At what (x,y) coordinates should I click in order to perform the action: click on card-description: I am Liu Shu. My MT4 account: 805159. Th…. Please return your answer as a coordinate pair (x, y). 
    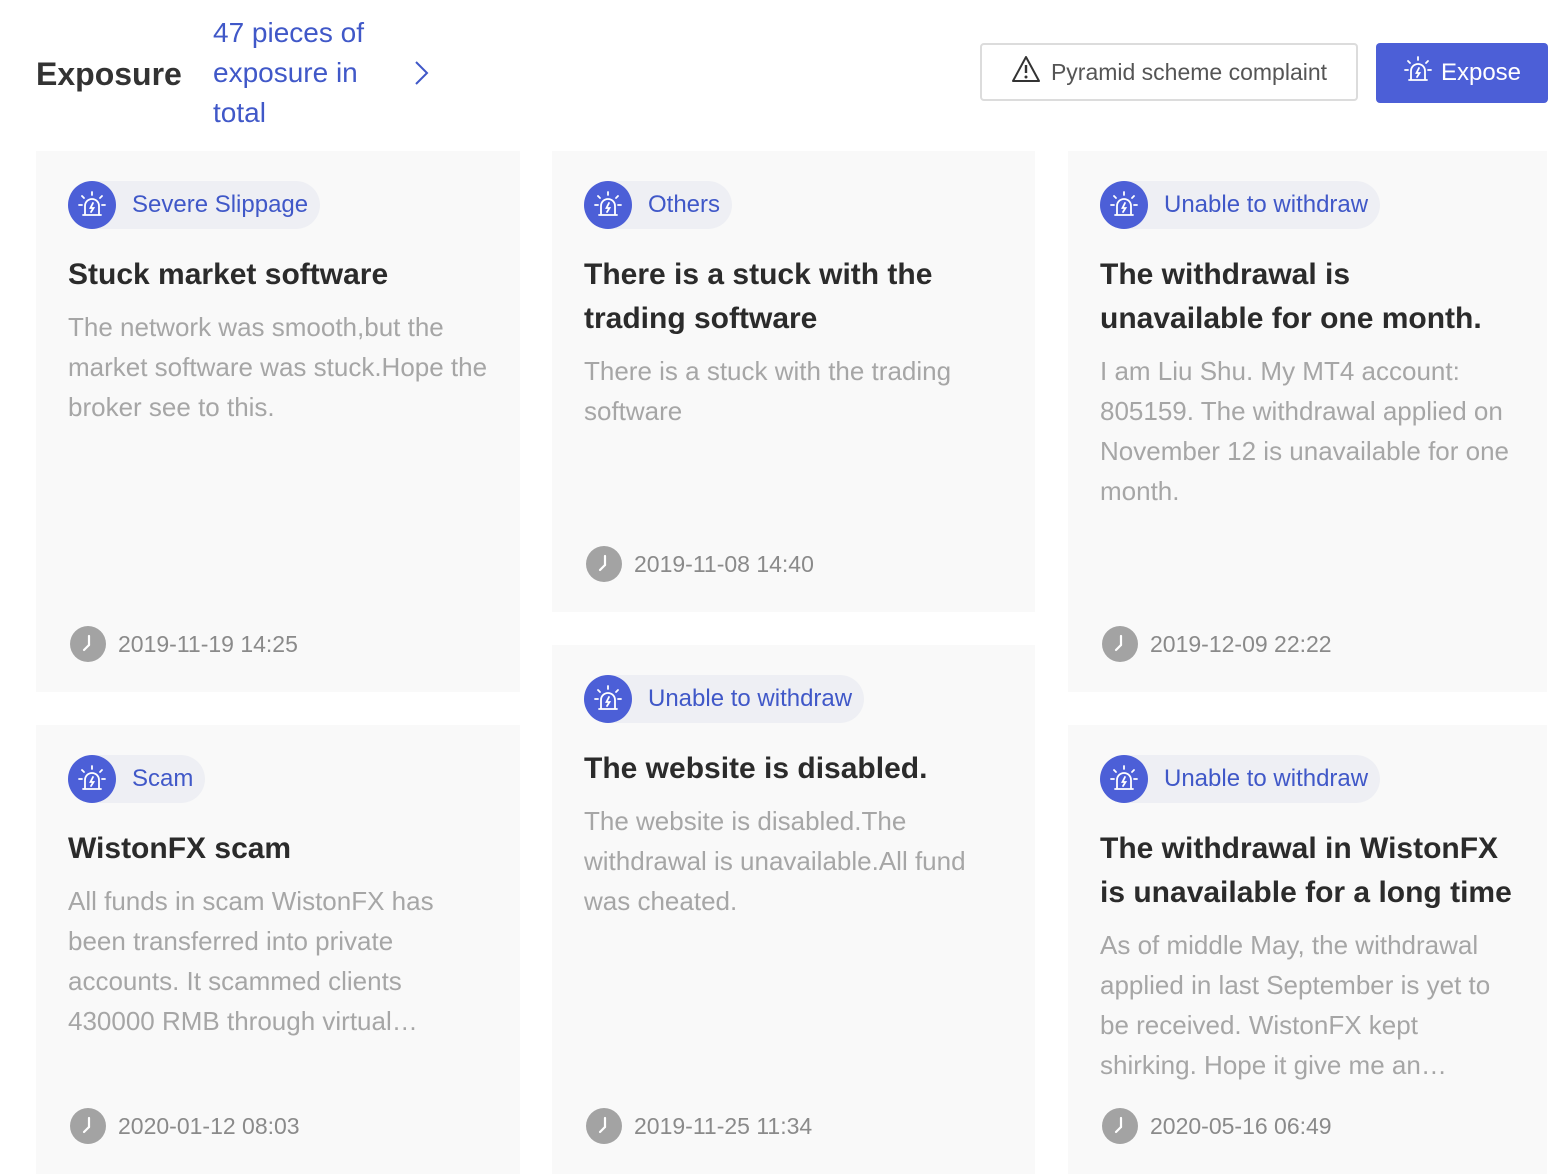
    Looking at the image, I should click on (1305, 431).